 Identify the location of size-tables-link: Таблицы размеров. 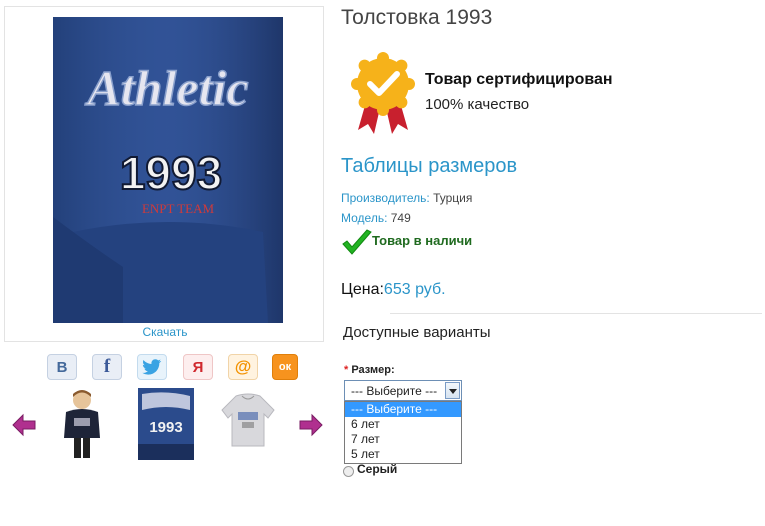
(429, 166).